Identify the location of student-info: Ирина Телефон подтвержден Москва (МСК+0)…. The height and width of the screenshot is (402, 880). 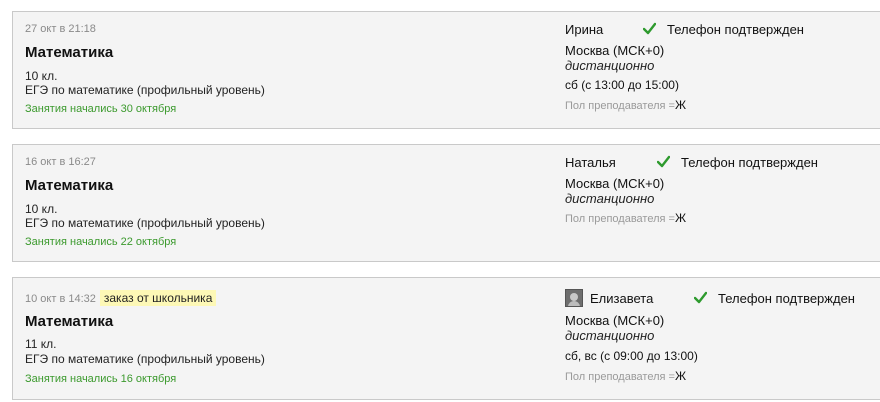
(722, 70).